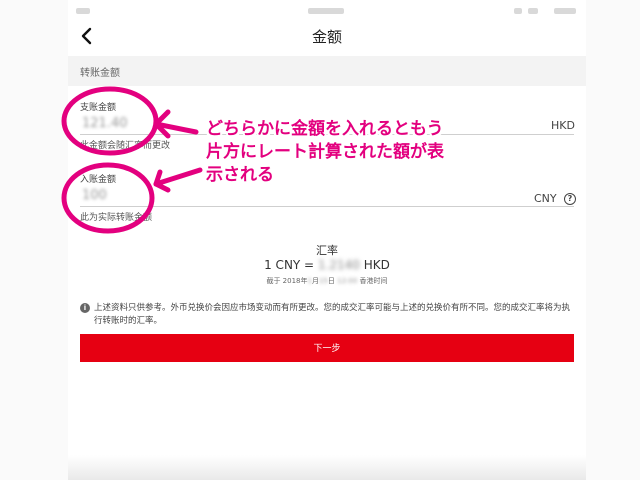  I want to click on rate-time-day-unit: 日, so click(332, 281).